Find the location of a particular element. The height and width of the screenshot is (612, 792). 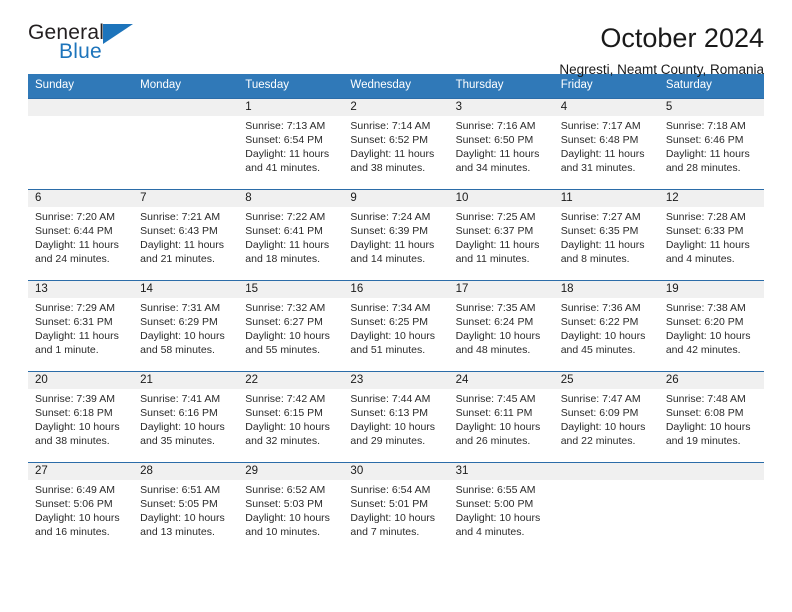

sunrise-text: Sunrise: 7:22 AM is located at coordinates (285, 216).